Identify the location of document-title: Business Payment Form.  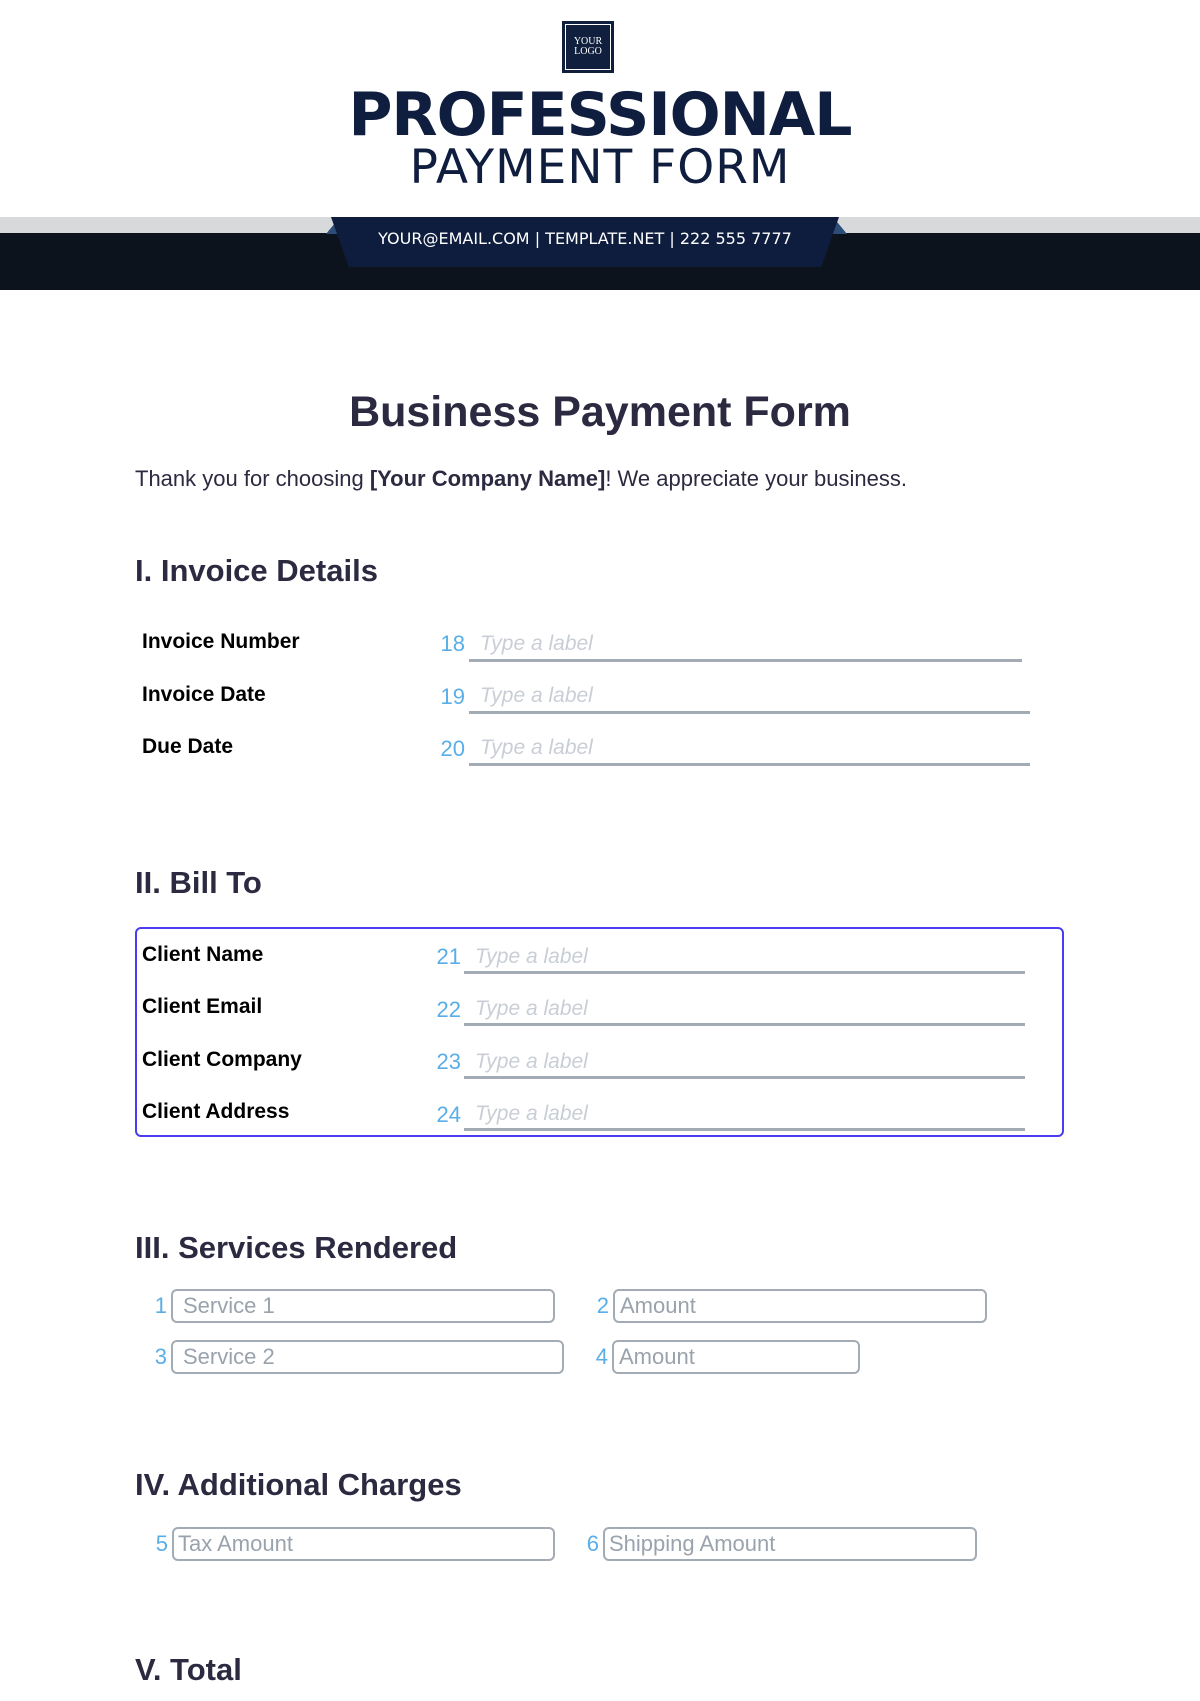
(600, 412).